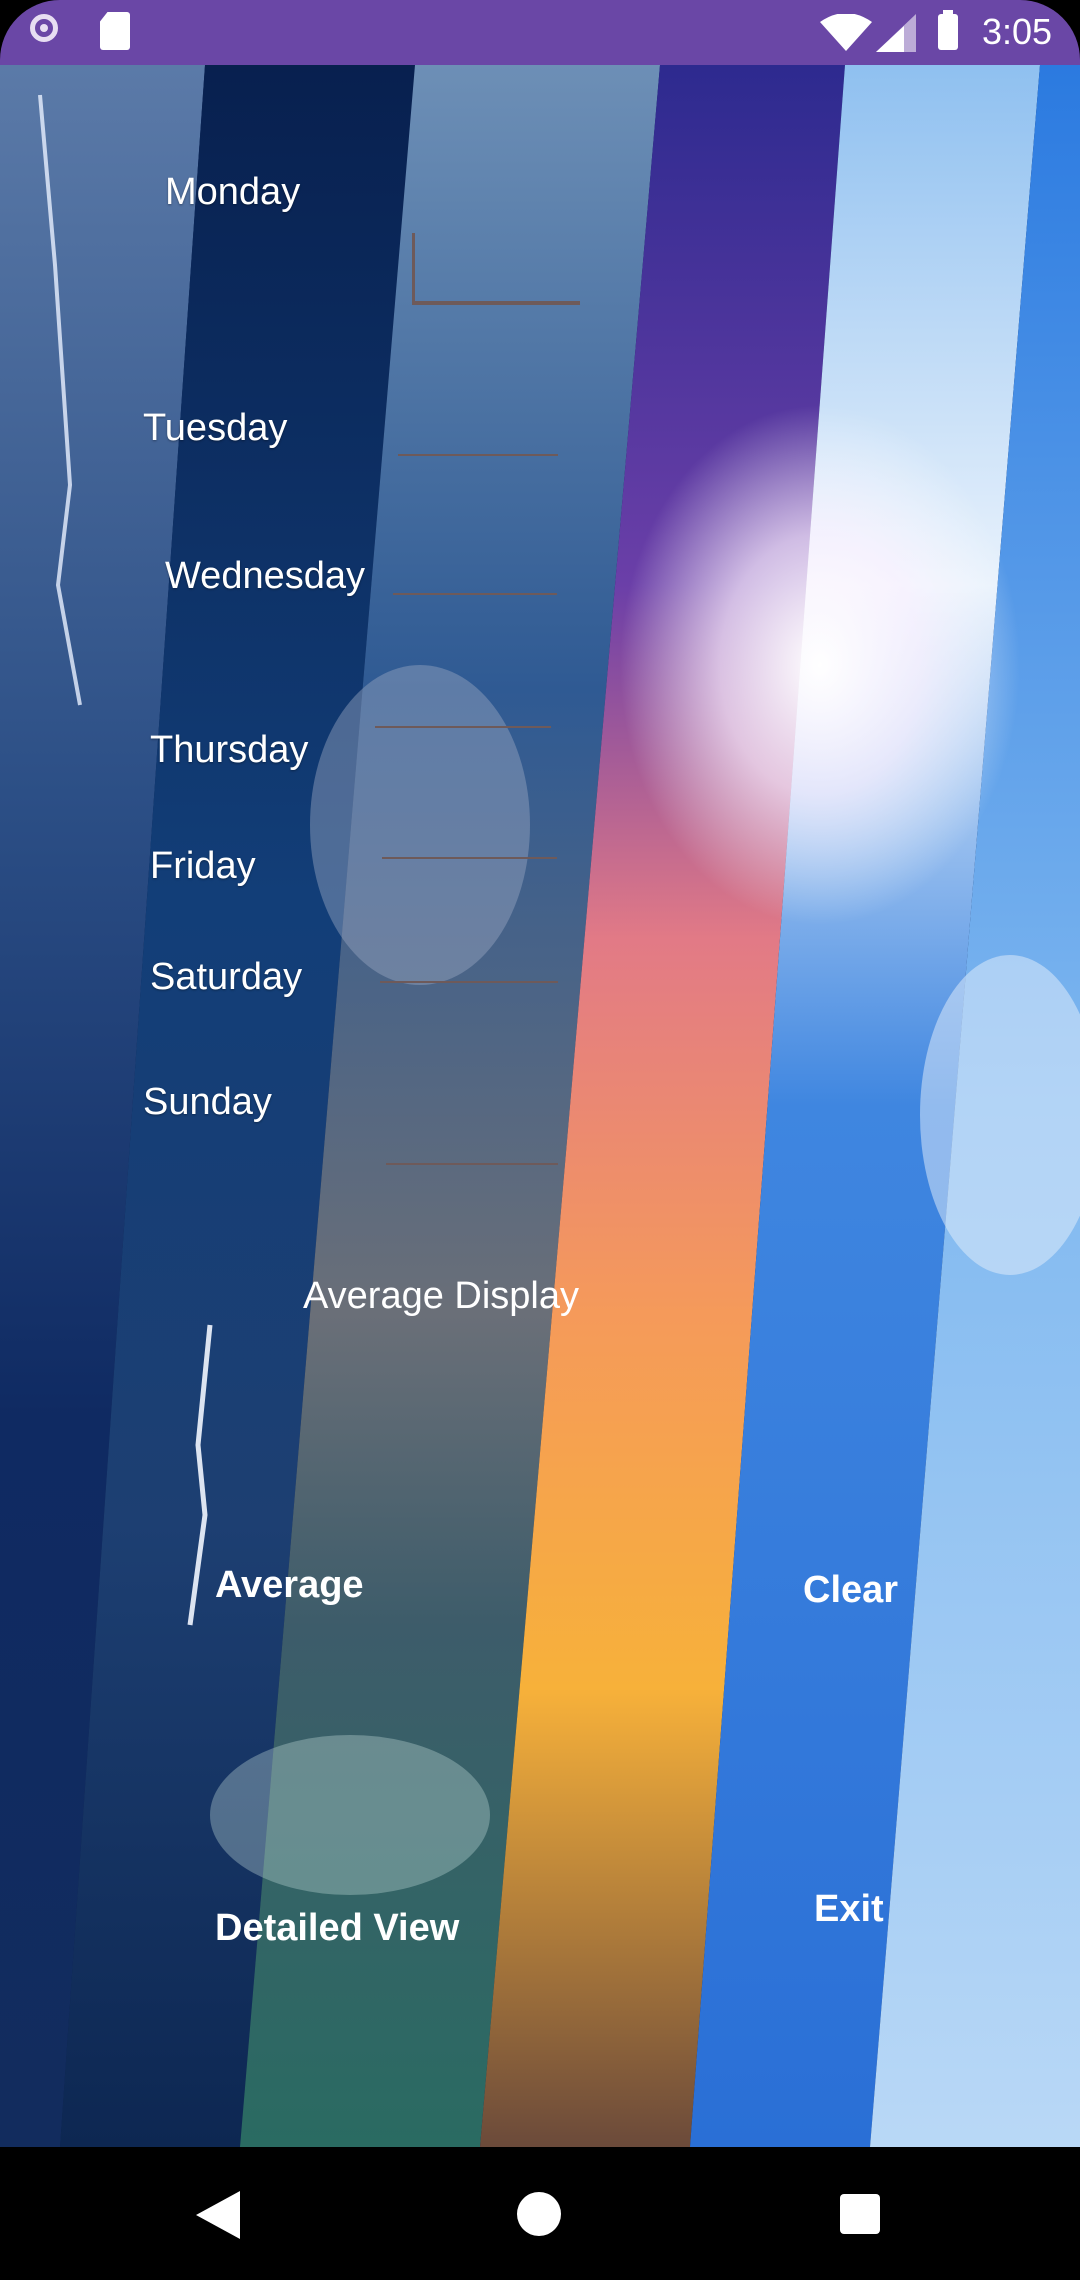 The image size is (1080, 2280). I want to click on day-label-sunday: Sunday, so click(207, 1102).